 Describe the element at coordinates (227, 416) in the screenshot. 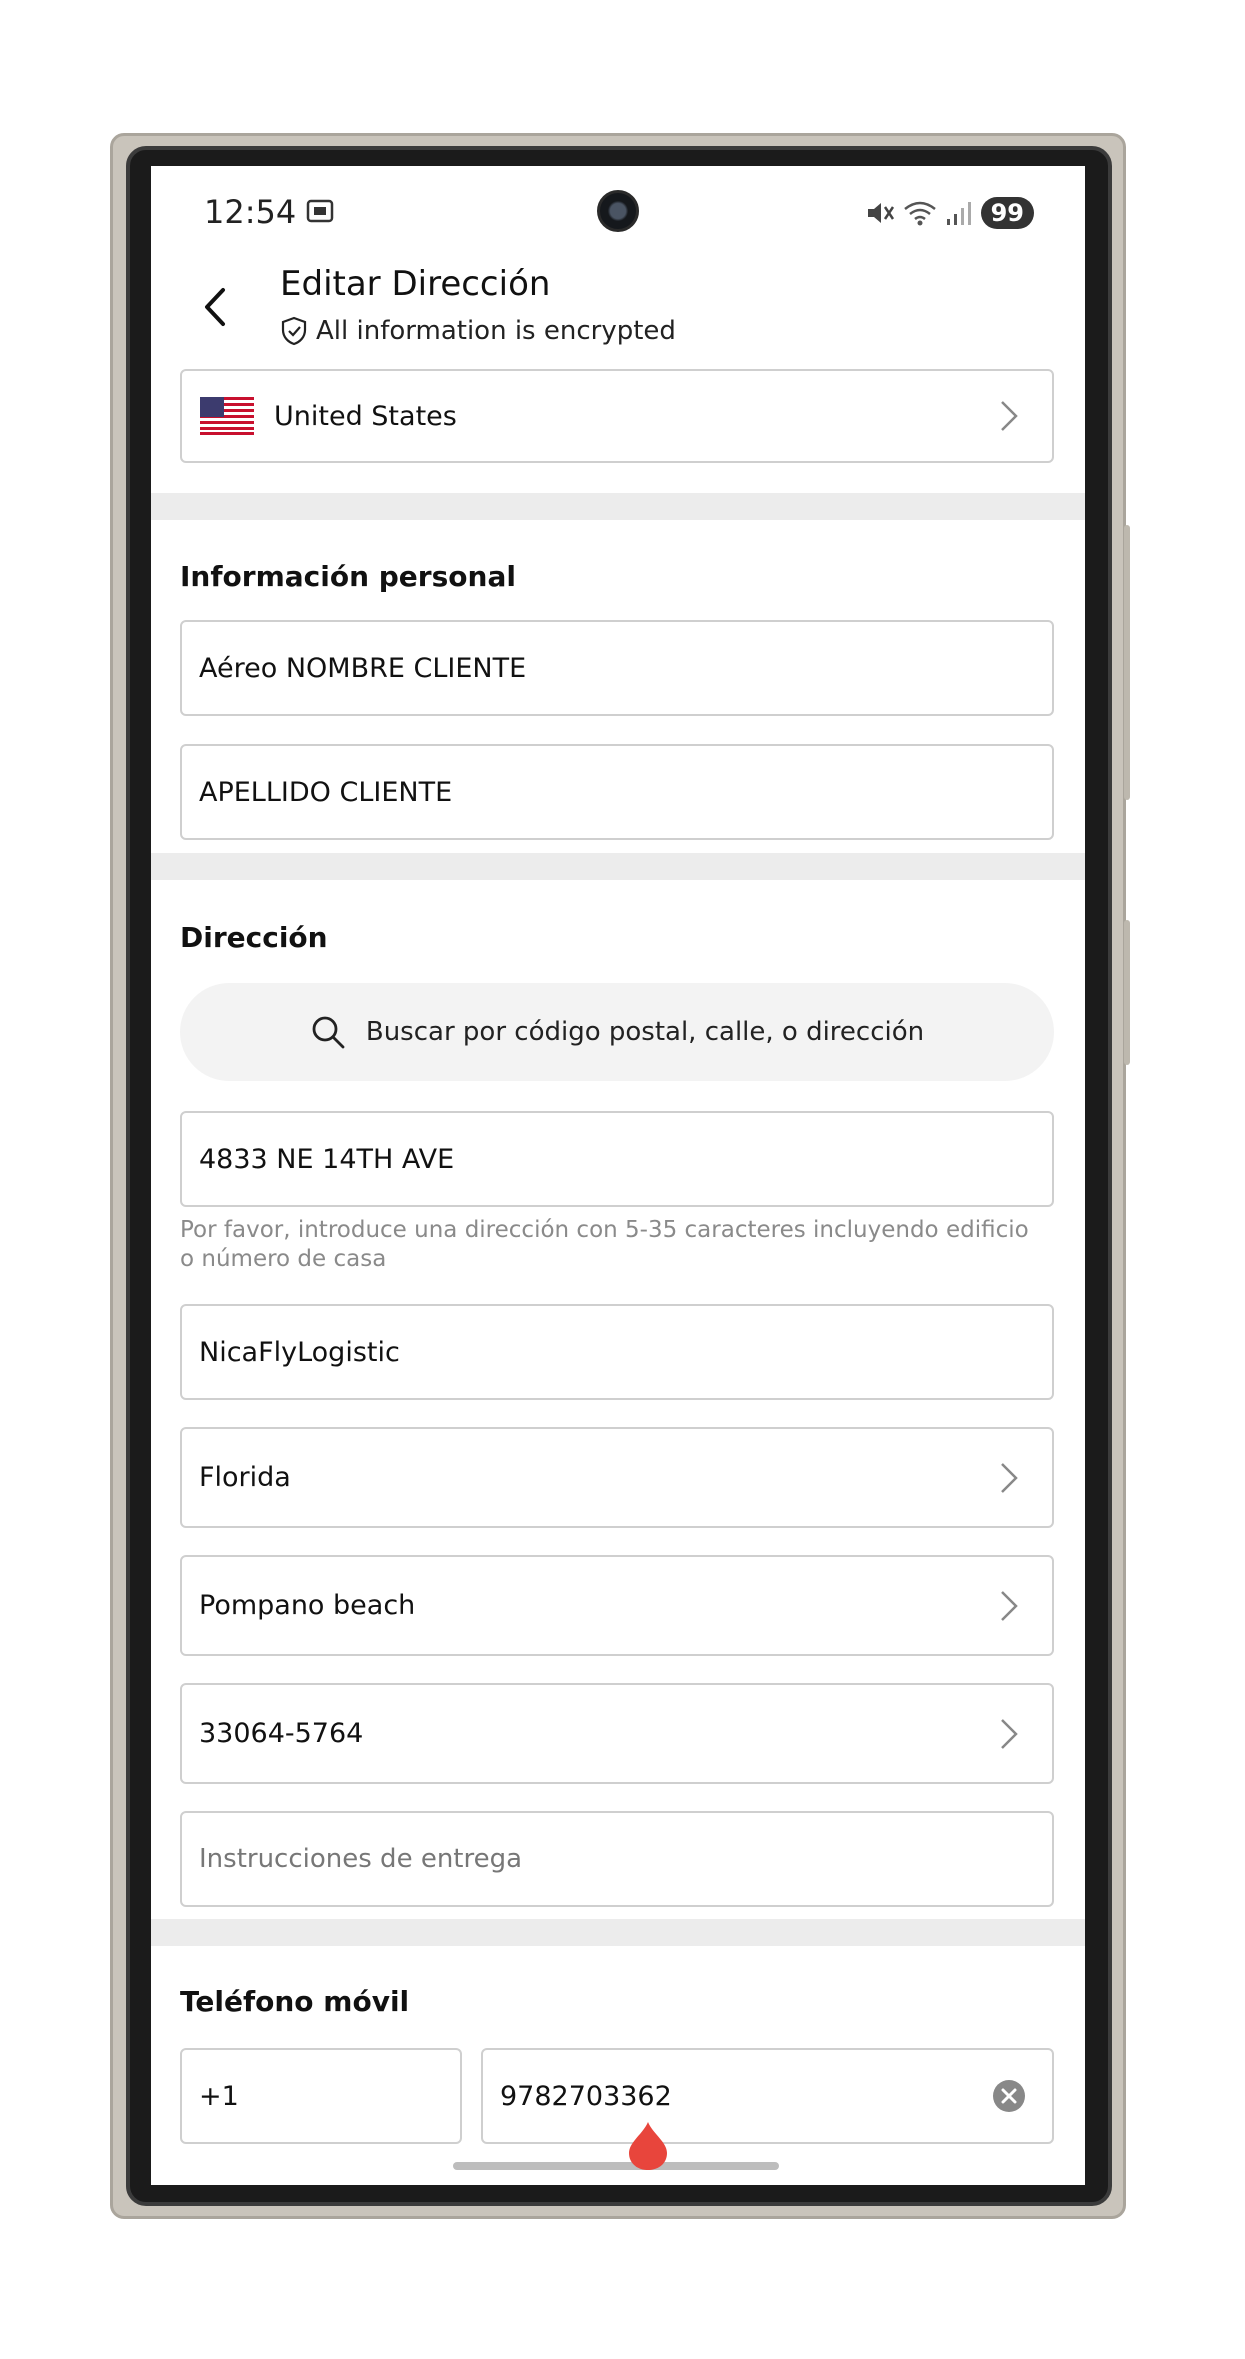

I see `us-flag-icon` at that location.